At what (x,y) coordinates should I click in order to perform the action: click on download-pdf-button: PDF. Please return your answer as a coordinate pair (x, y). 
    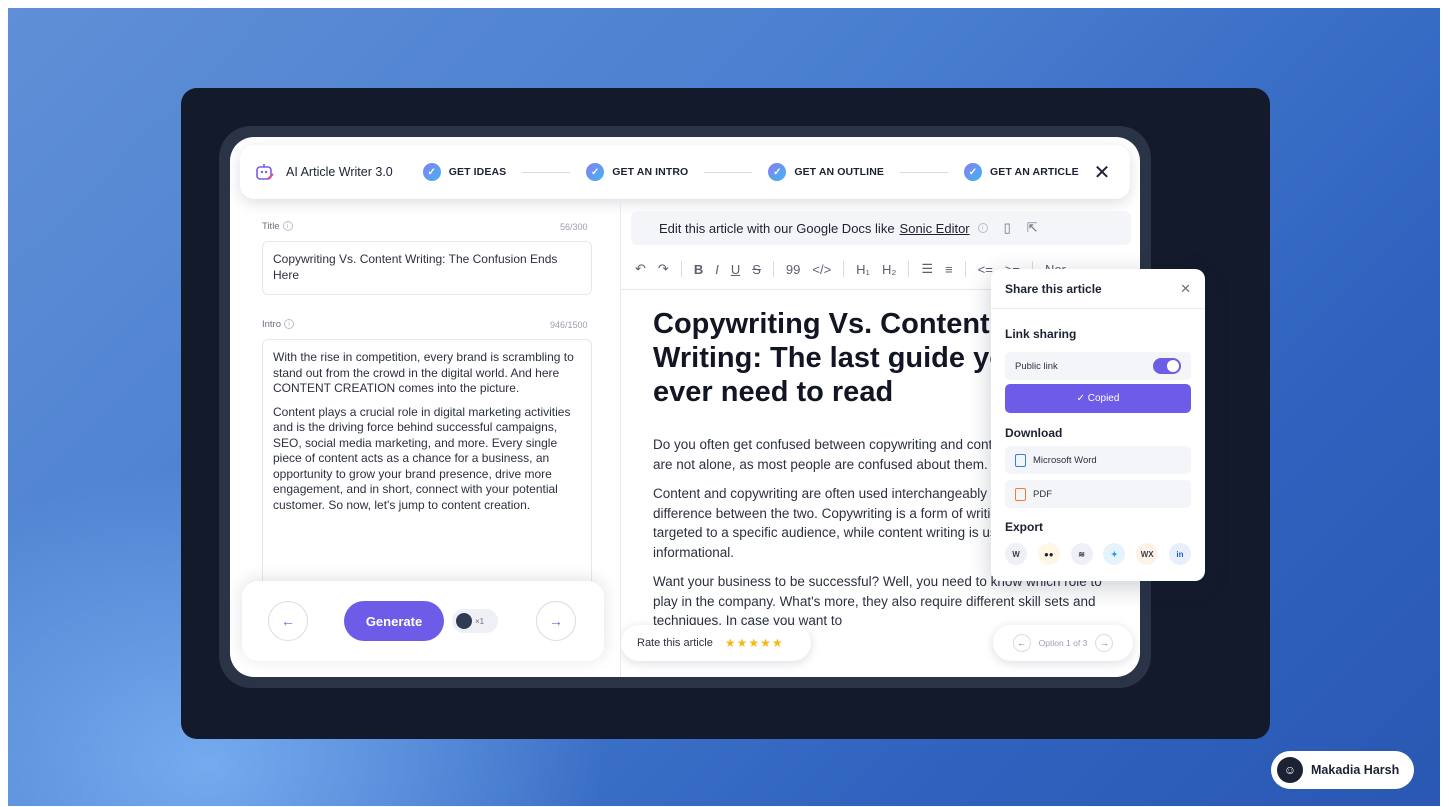
    Looking at the image, I should click on (1098, 494).